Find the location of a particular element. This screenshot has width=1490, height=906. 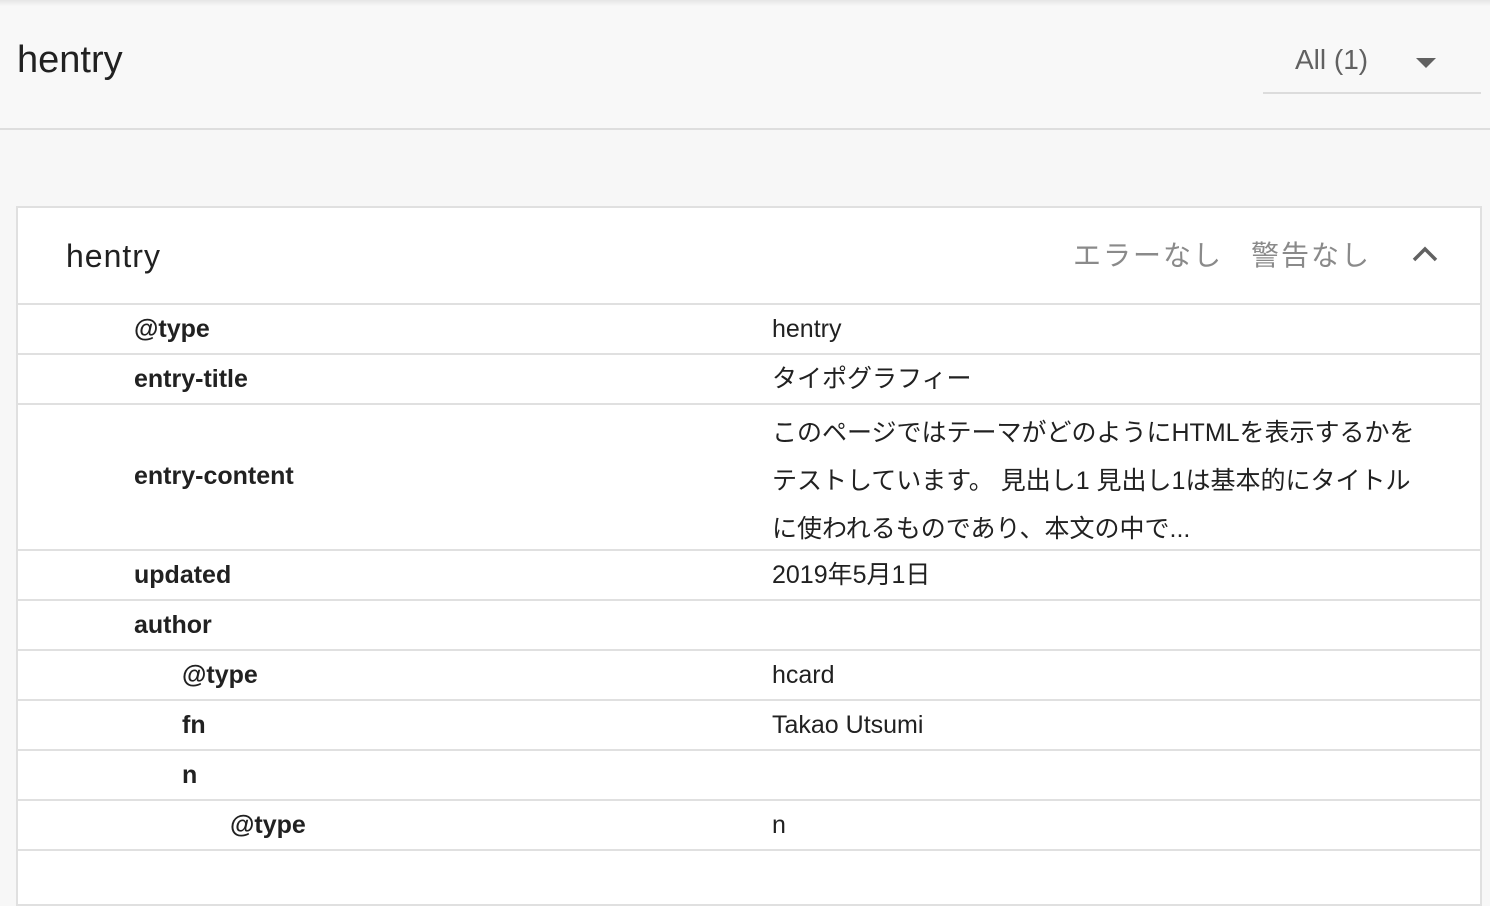

top-bar: hentry All (1) is located at coordinates (745, 65).